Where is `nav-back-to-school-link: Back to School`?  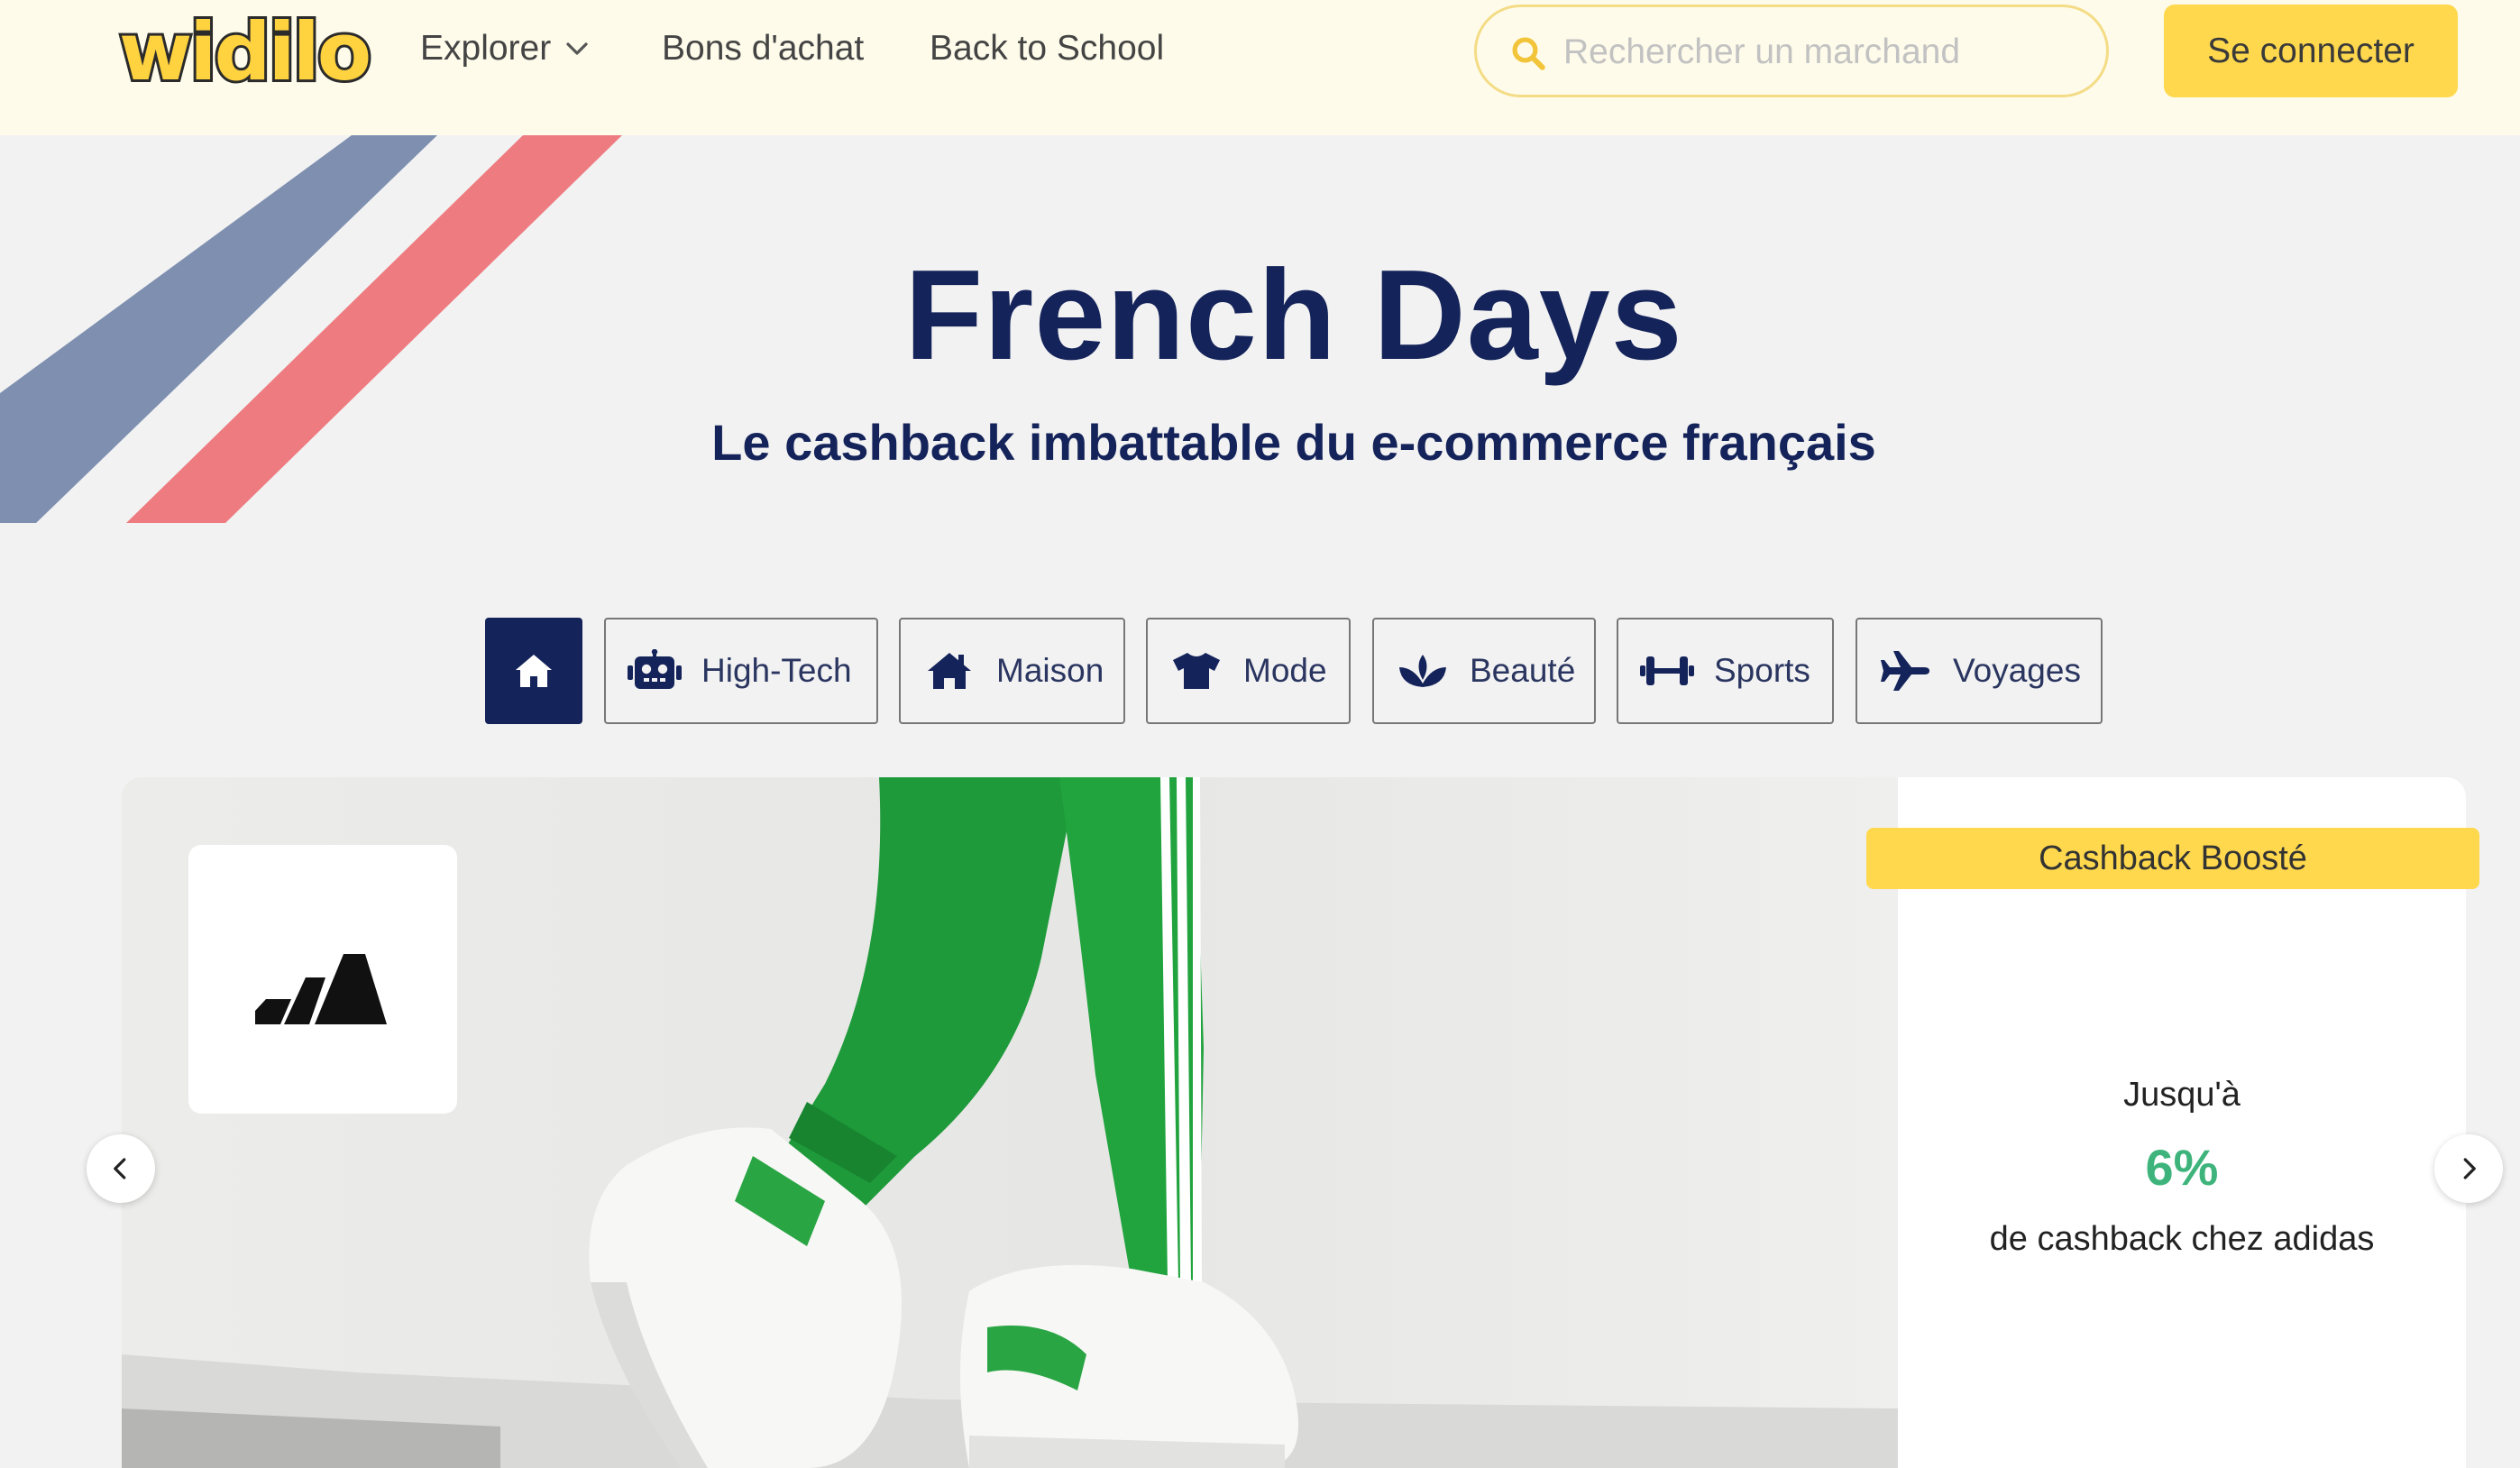 nav-back-to-school-link: Back to School is located at coordinates (1047, 48).